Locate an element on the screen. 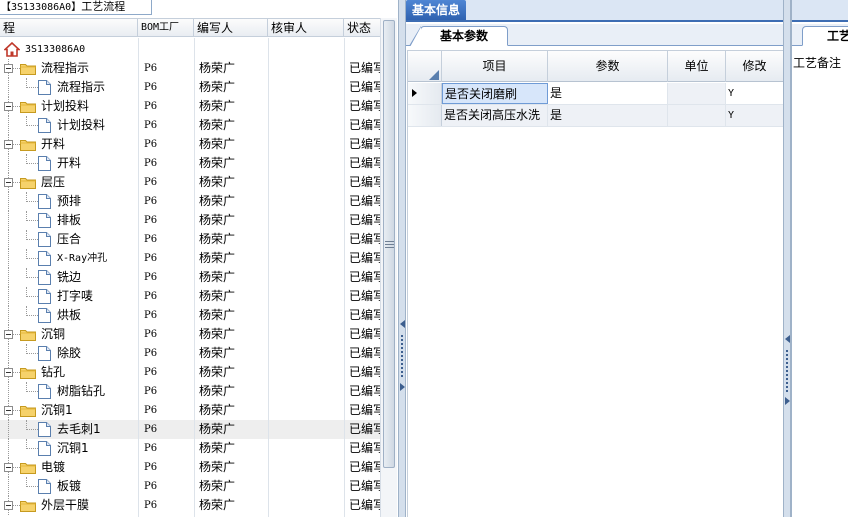 This screenshot has width=848, height=517. tree-leaf-row: 排板 P6 杨荣广 已编写 is located at coordinates (190, 220).